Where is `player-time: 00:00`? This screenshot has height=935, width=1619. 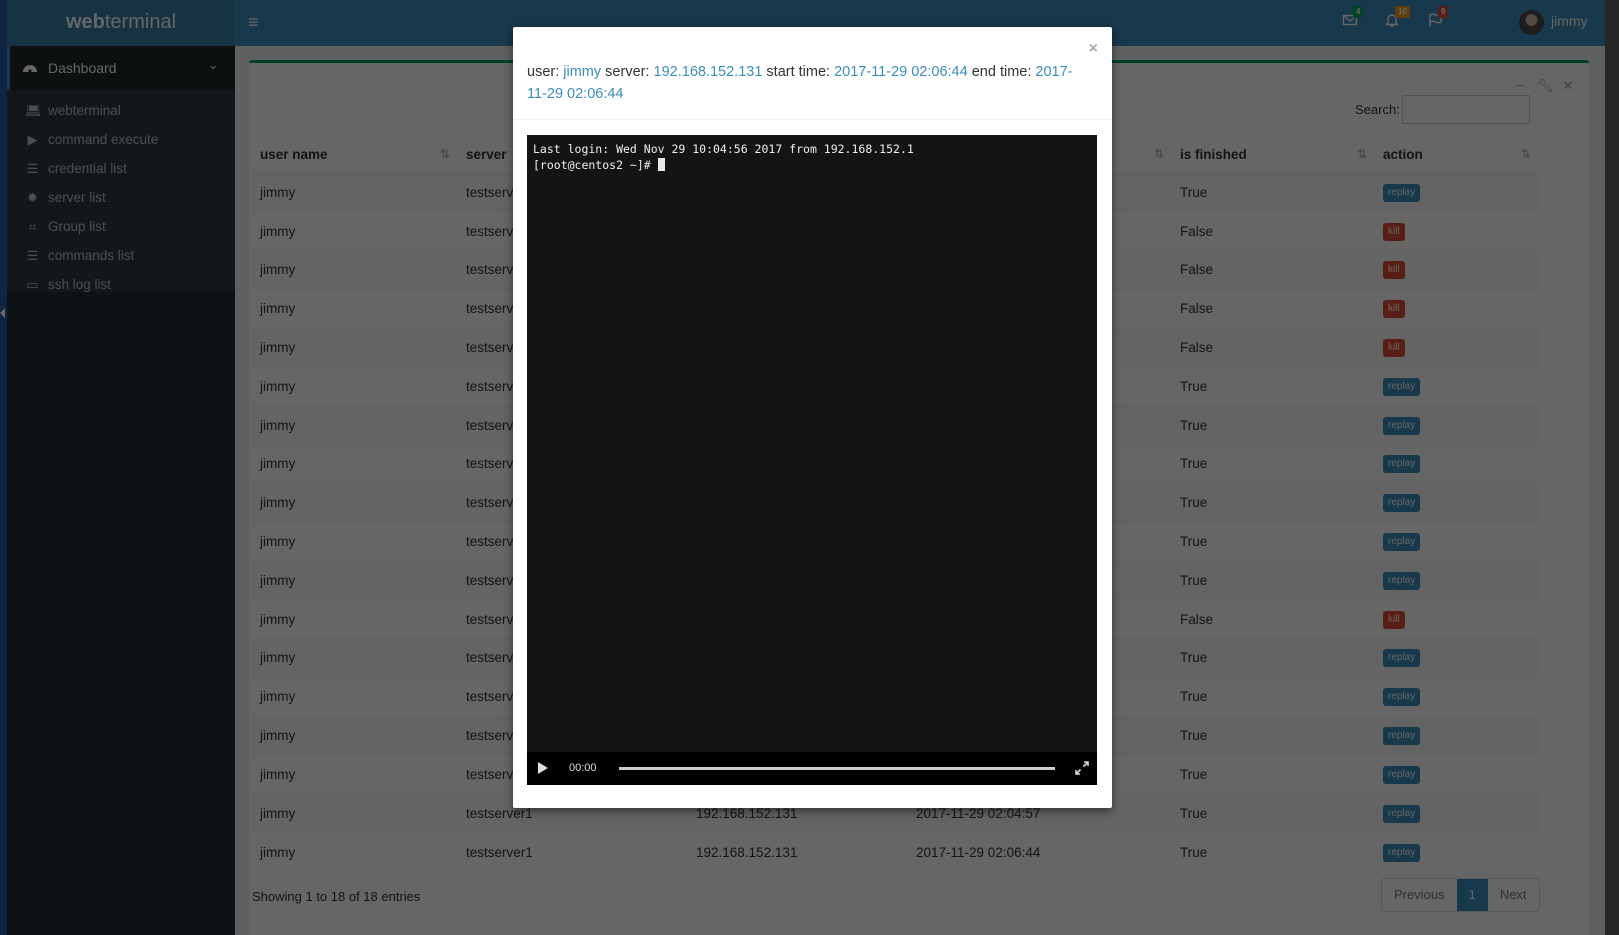
player-time: 00:00 is located at coordinates (583, 768).